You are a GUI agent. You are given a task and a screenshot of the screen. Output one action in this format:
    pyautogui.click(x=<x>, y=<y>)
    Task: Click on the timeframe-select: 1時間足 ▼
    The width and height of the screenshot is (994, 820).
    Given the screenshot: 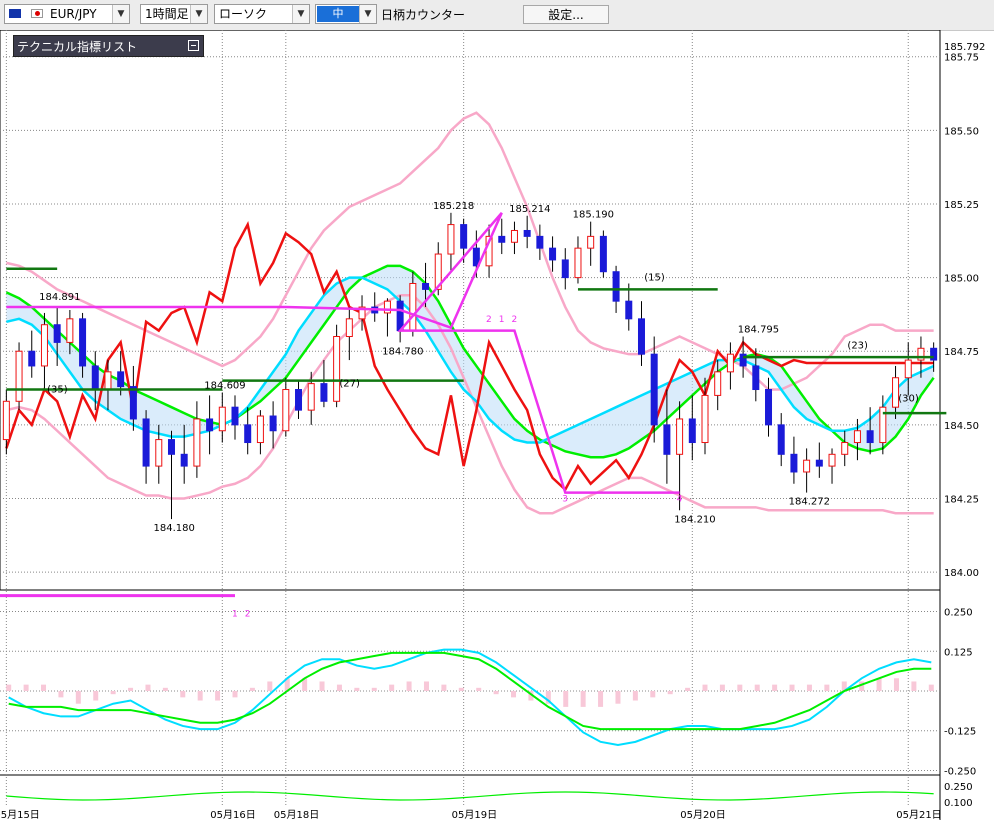 What is the action you would take?
    pyautogui.click(x=174, y=14)
    